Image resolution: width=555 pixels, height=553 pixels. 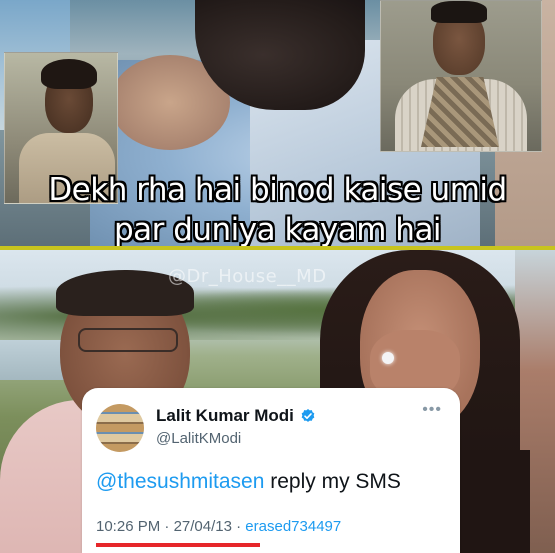 I want to click on inset-right-hair, so click(x=459, y=12).